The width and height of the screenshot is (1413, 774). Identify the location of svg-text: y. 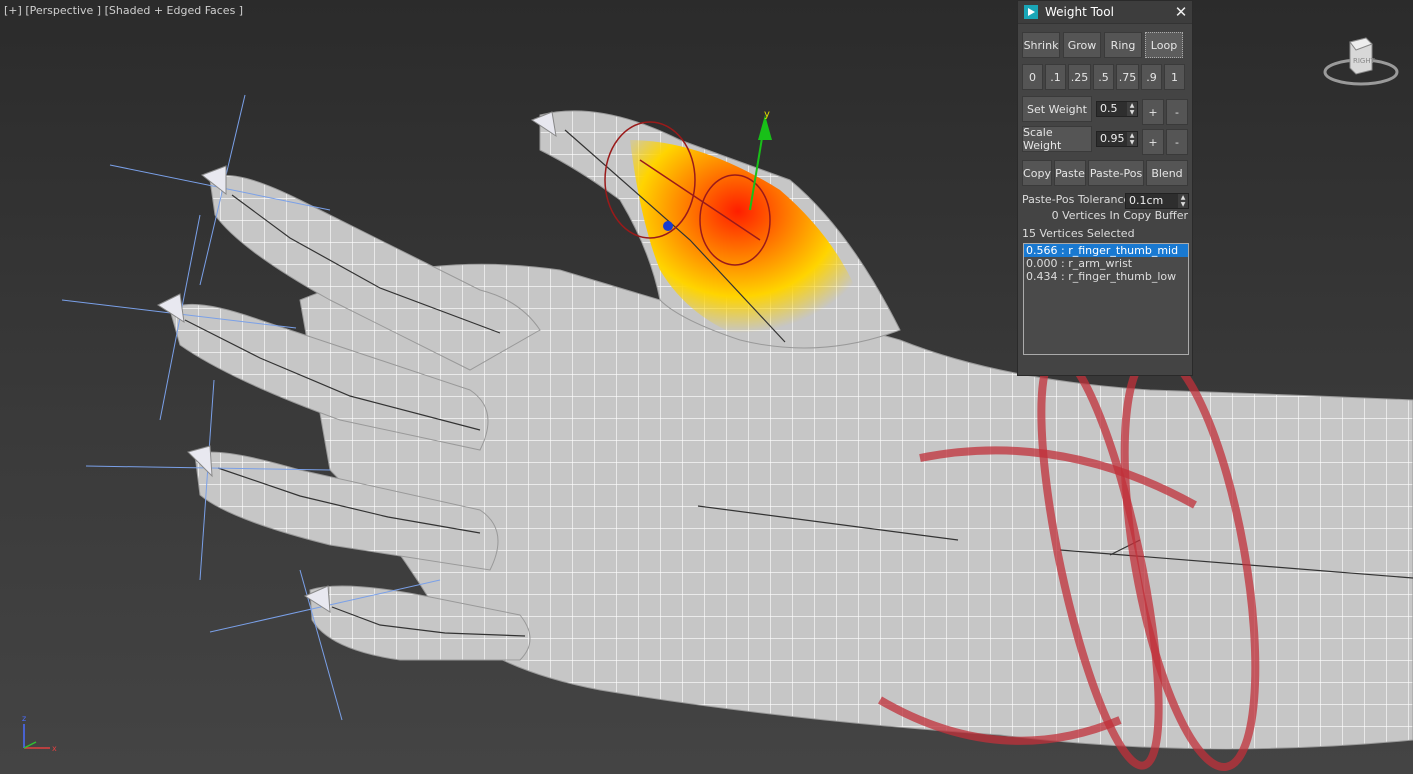
(767, 114).